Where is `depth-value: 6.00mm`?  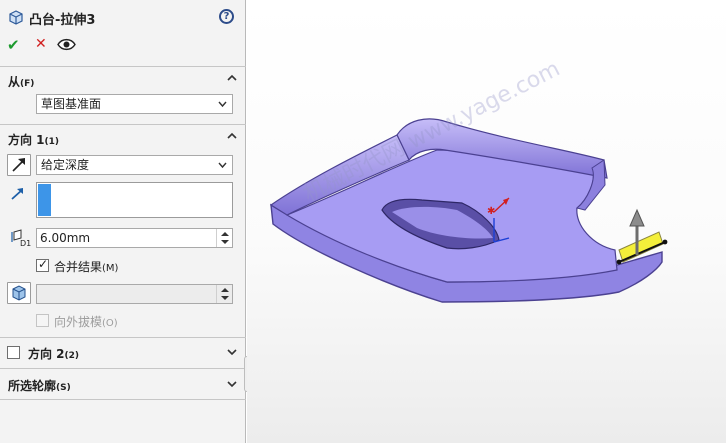
depth-value: 6.00mm is located at coordinates (65, 238).